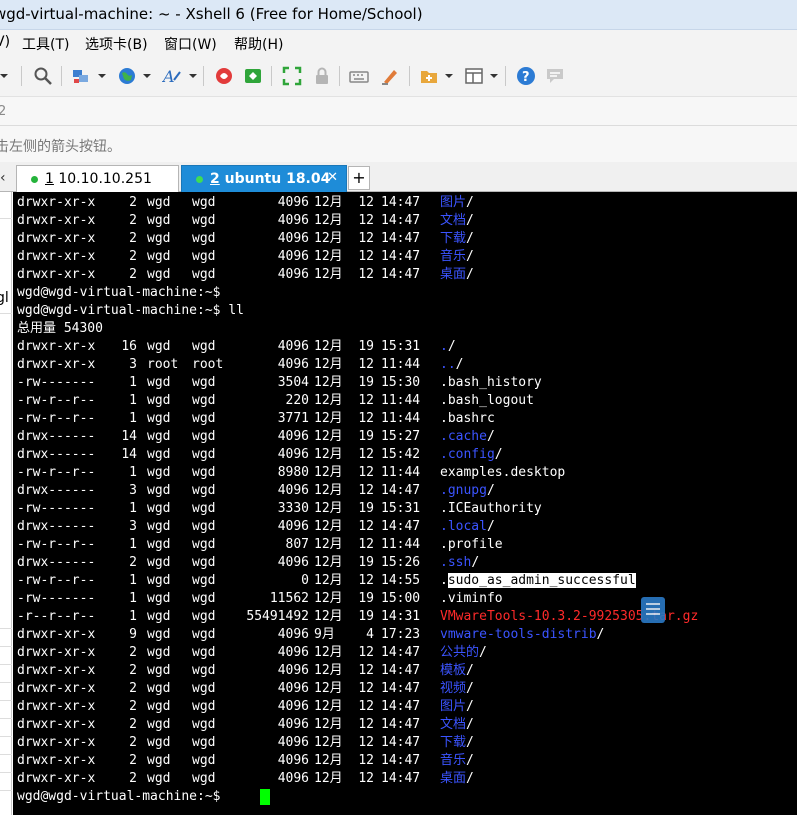 The height and width of the screenshot is (815, 797). Describe the element at coordinates (190, 44) in the screenshot. I see `menu-window: 窗口(W)` at that location.